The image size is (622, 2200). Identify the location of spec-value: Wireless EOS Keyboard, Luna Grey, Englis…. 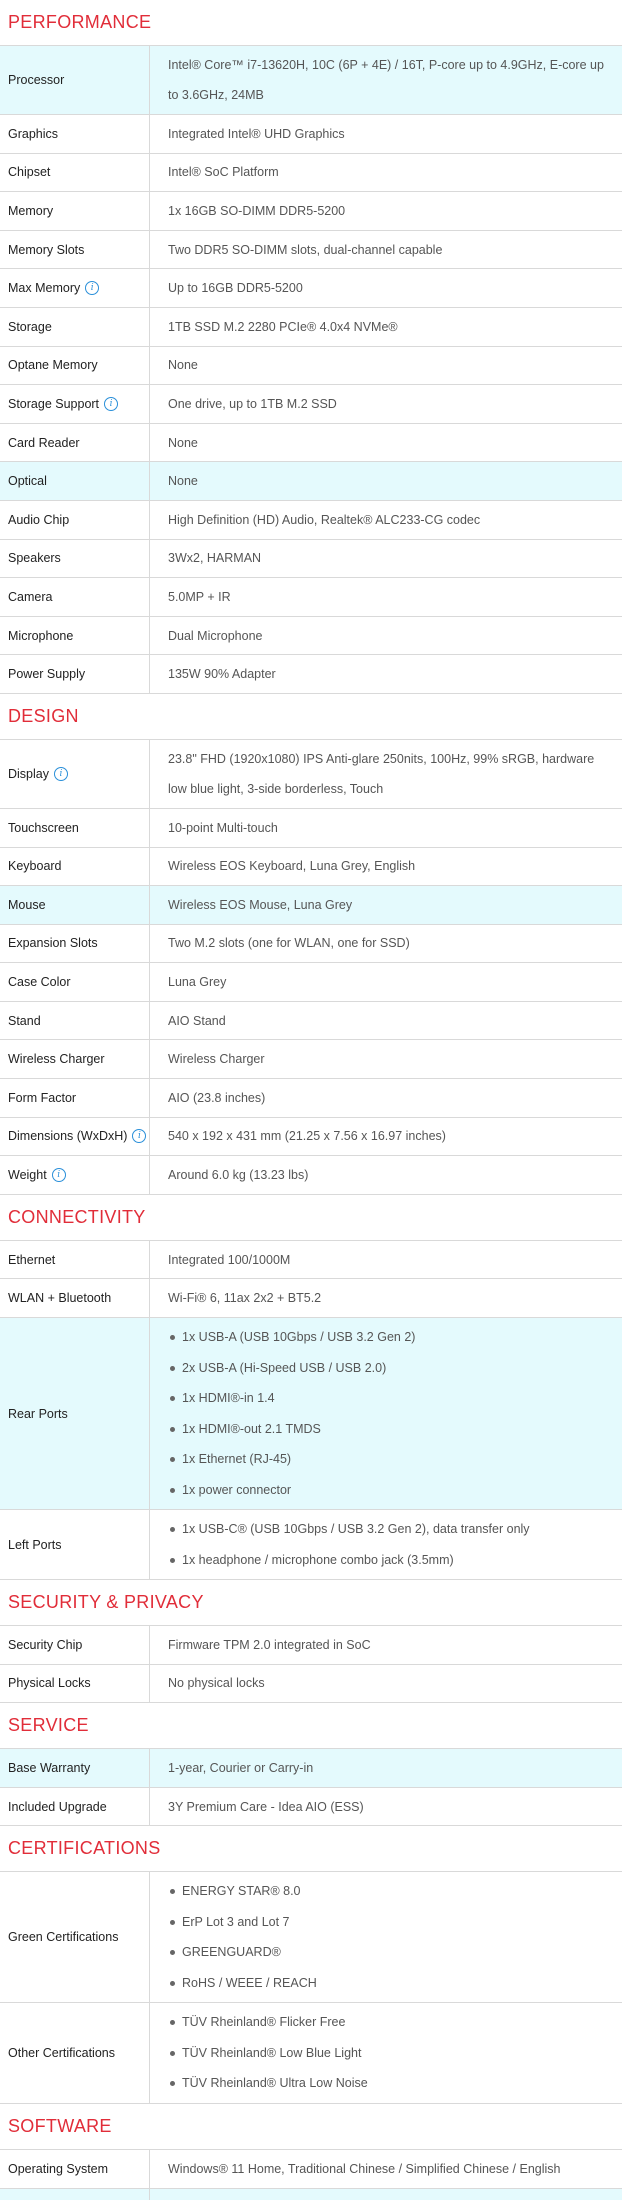
(292, 866).